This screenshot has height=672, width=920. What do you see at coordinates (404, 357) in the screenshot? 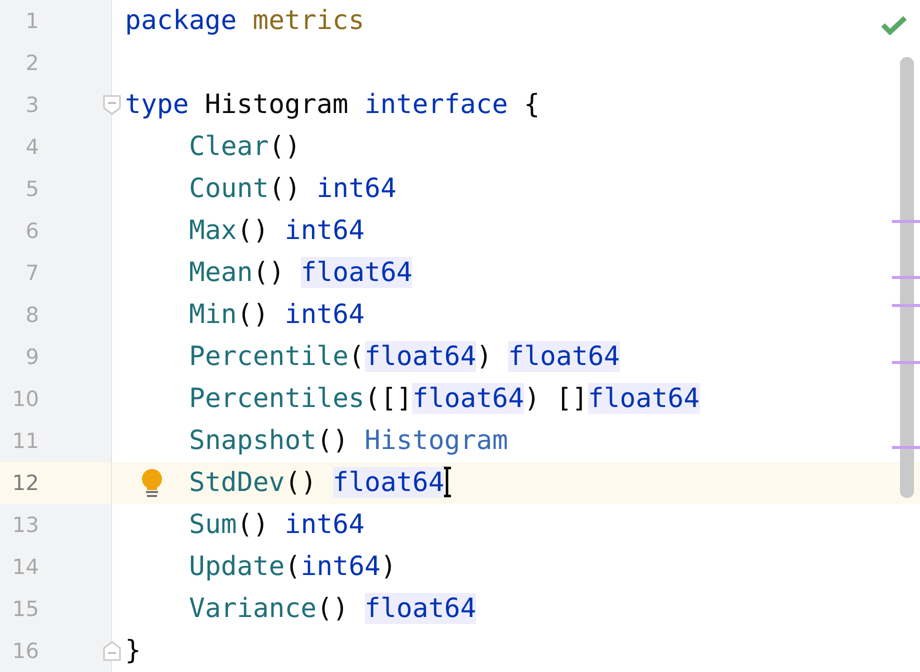
I see `code-line: Percentile(float64) float64` at bounding box center [404, 357].